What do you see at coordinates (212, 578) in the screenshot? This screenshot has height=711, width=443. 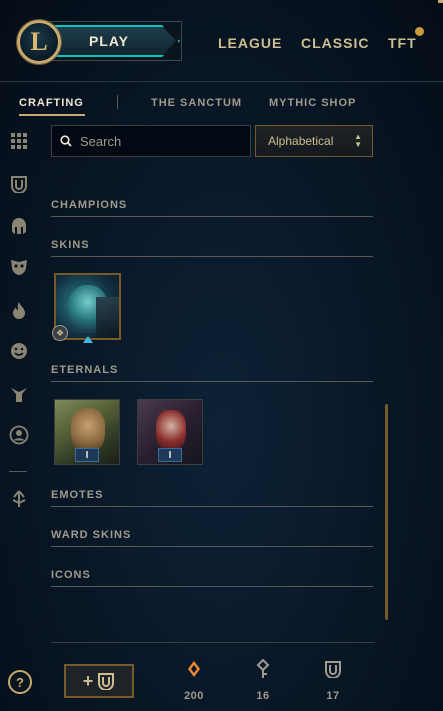 I see `section-icons: ICONS` at bounding box center [212, 578].